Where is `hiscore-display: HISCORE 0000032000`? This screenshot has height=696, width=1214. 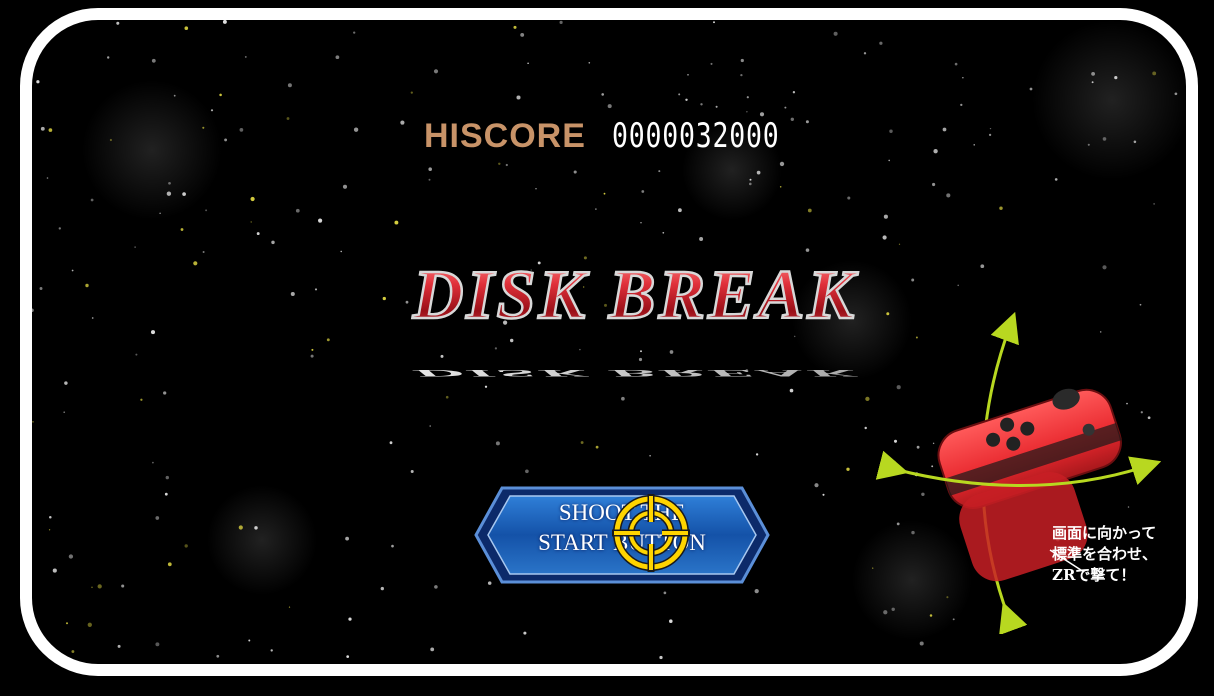
hiscore-display: HISCORE 0000032000 is located at coordinates (625, 136).